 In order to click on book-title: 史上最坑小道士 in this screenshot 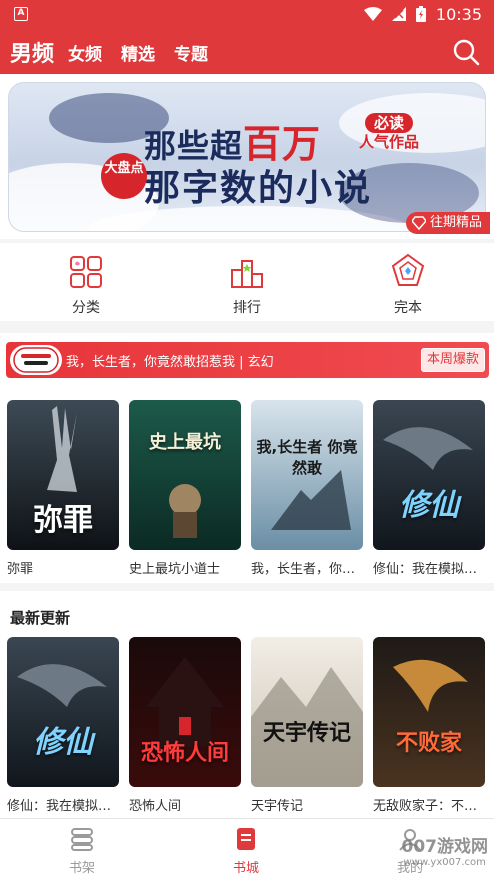, I will do `click(175, 569)`.